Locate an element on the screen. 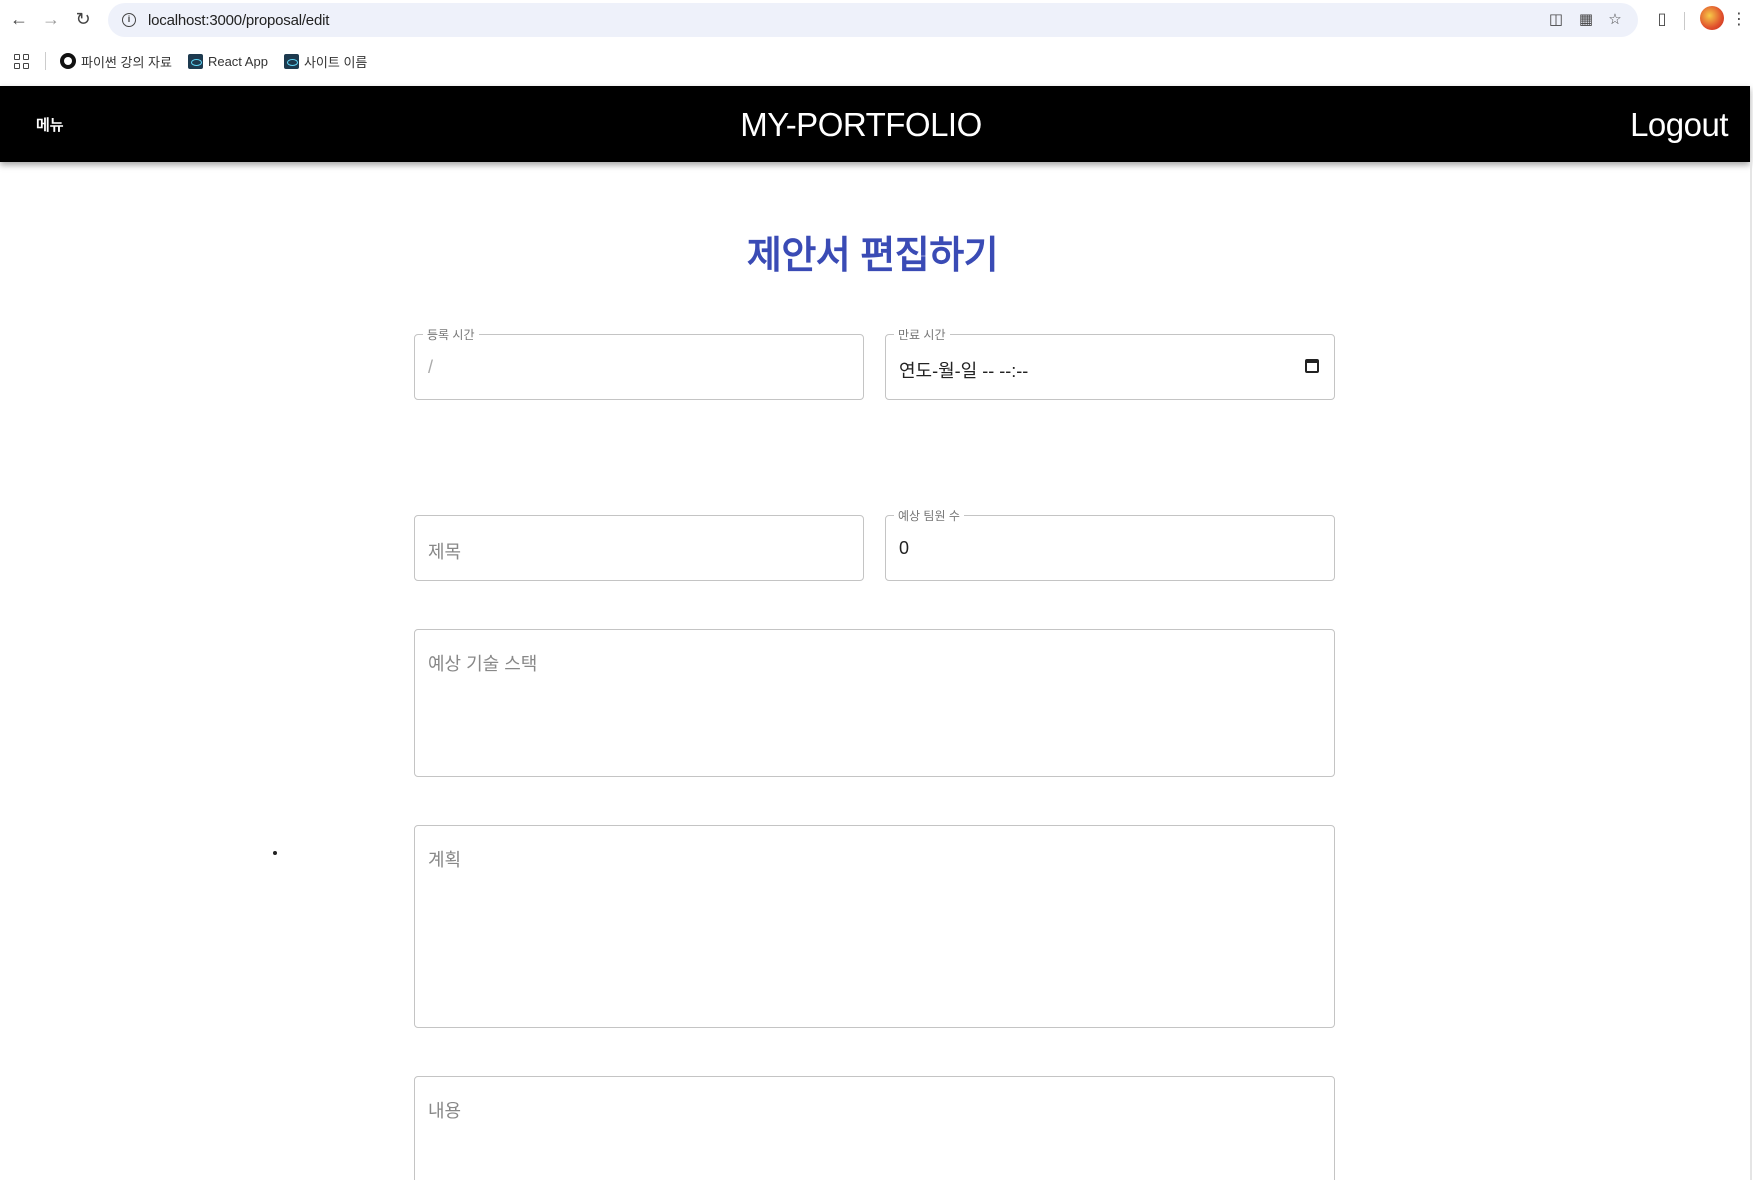 The width and height of the screenshot is (1753, 1180). end-time-field: 만료 시간 연도-월-일 -- --:-- is located at coordinates (1110, 363).